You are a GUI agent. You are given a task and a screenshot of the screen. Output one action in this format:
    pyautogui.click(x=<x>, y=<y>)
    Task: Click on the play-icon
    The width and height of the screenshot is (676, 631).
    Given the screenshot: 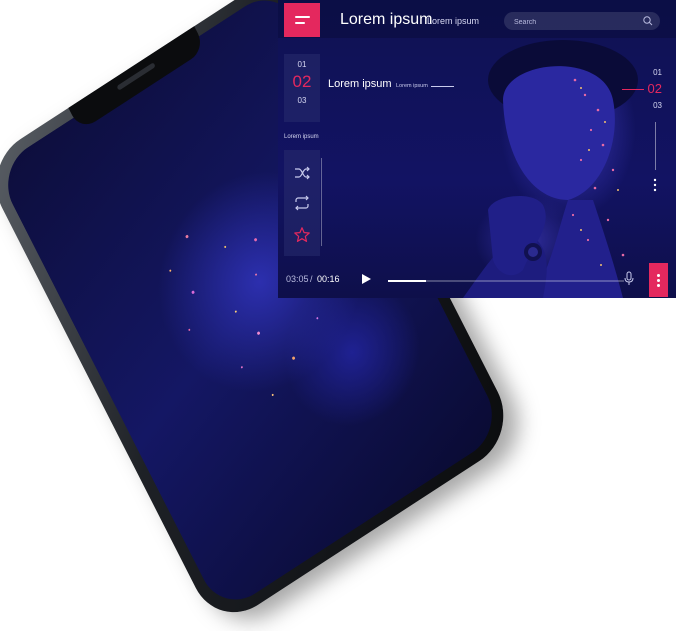 What is the action you would take?
    pyautogui.click(x=366, y=279)
    